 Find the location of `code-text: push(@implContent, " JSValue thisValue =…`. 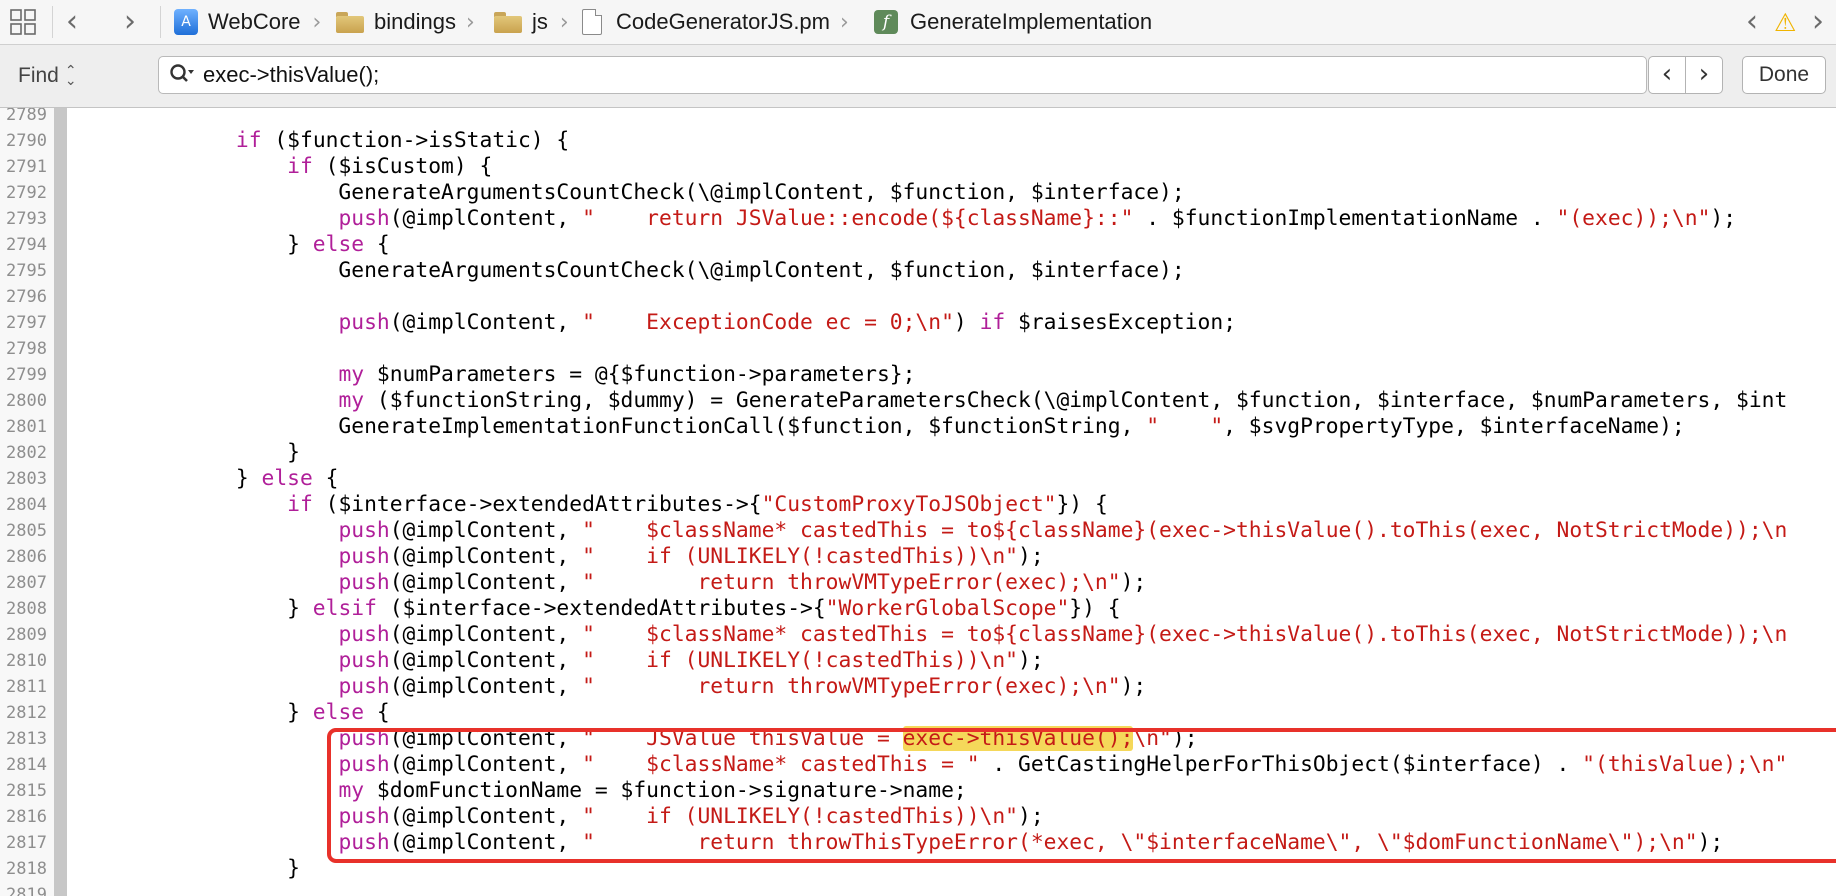

code-text: push(@implContent, " JSValue thisValue =… is located at coordinates (640, 739).